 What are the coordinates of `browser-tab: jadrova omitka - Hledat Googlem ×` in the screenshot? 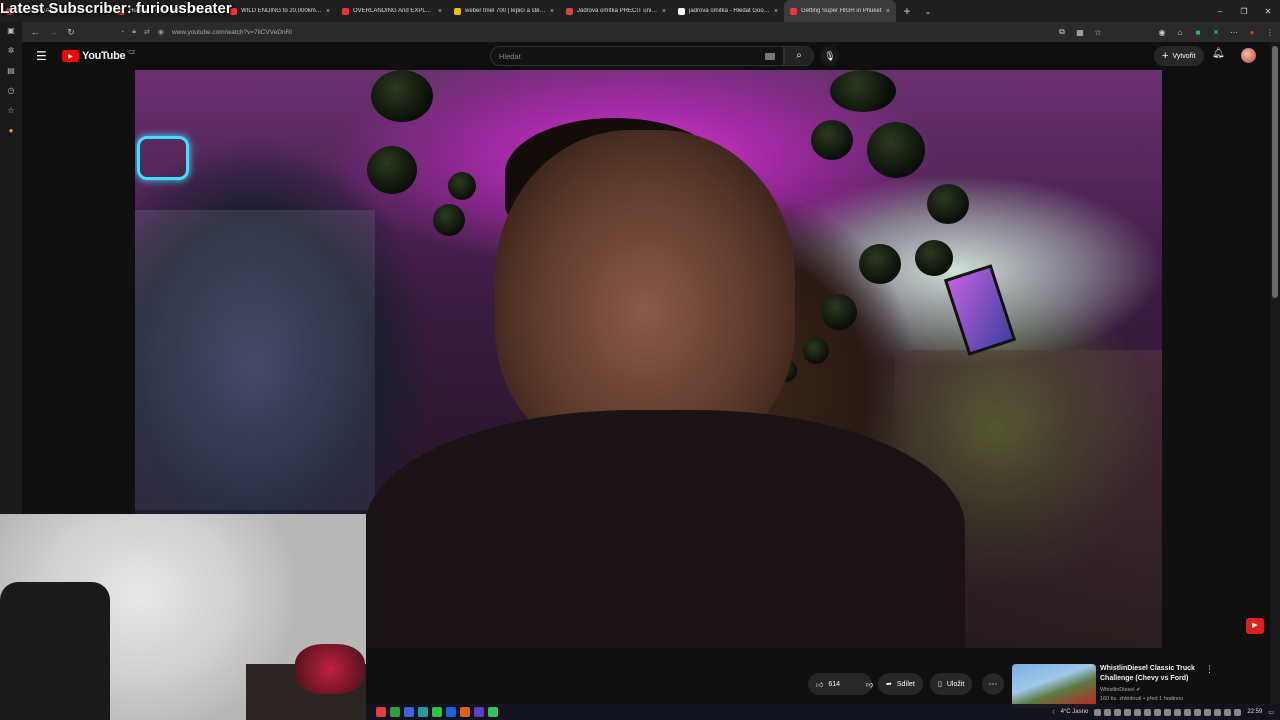 It's located at (728, 11).